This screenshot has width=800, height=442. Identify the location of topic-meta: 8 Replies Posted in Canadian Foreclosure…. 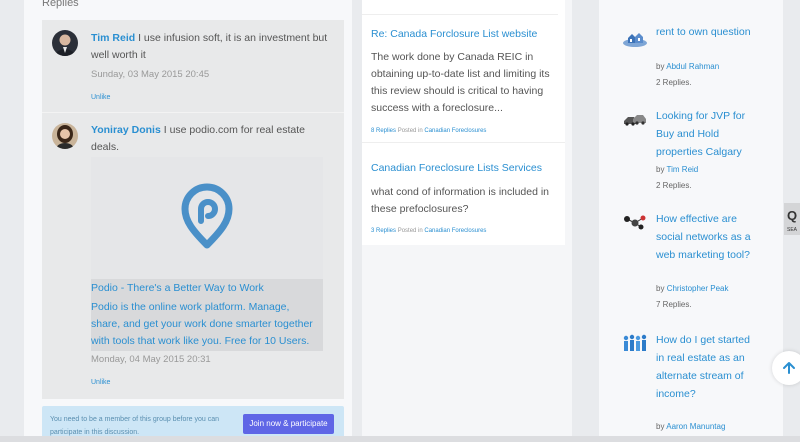
(428, 131).